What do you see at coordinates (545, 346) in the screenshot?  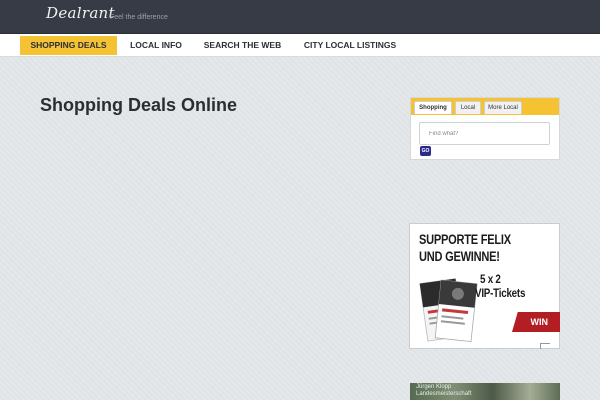 I see `ad-corner-marker` at bounding box center [545, 346].